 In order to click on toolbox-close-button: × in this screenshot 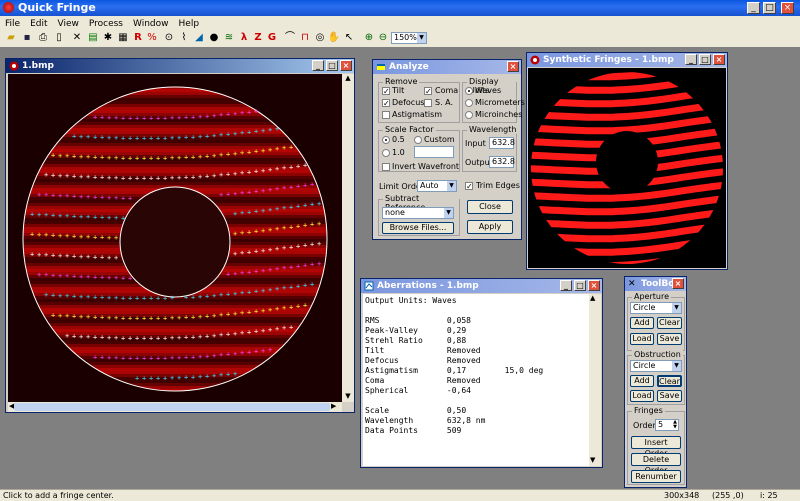, I will do `click(678, 283)`.